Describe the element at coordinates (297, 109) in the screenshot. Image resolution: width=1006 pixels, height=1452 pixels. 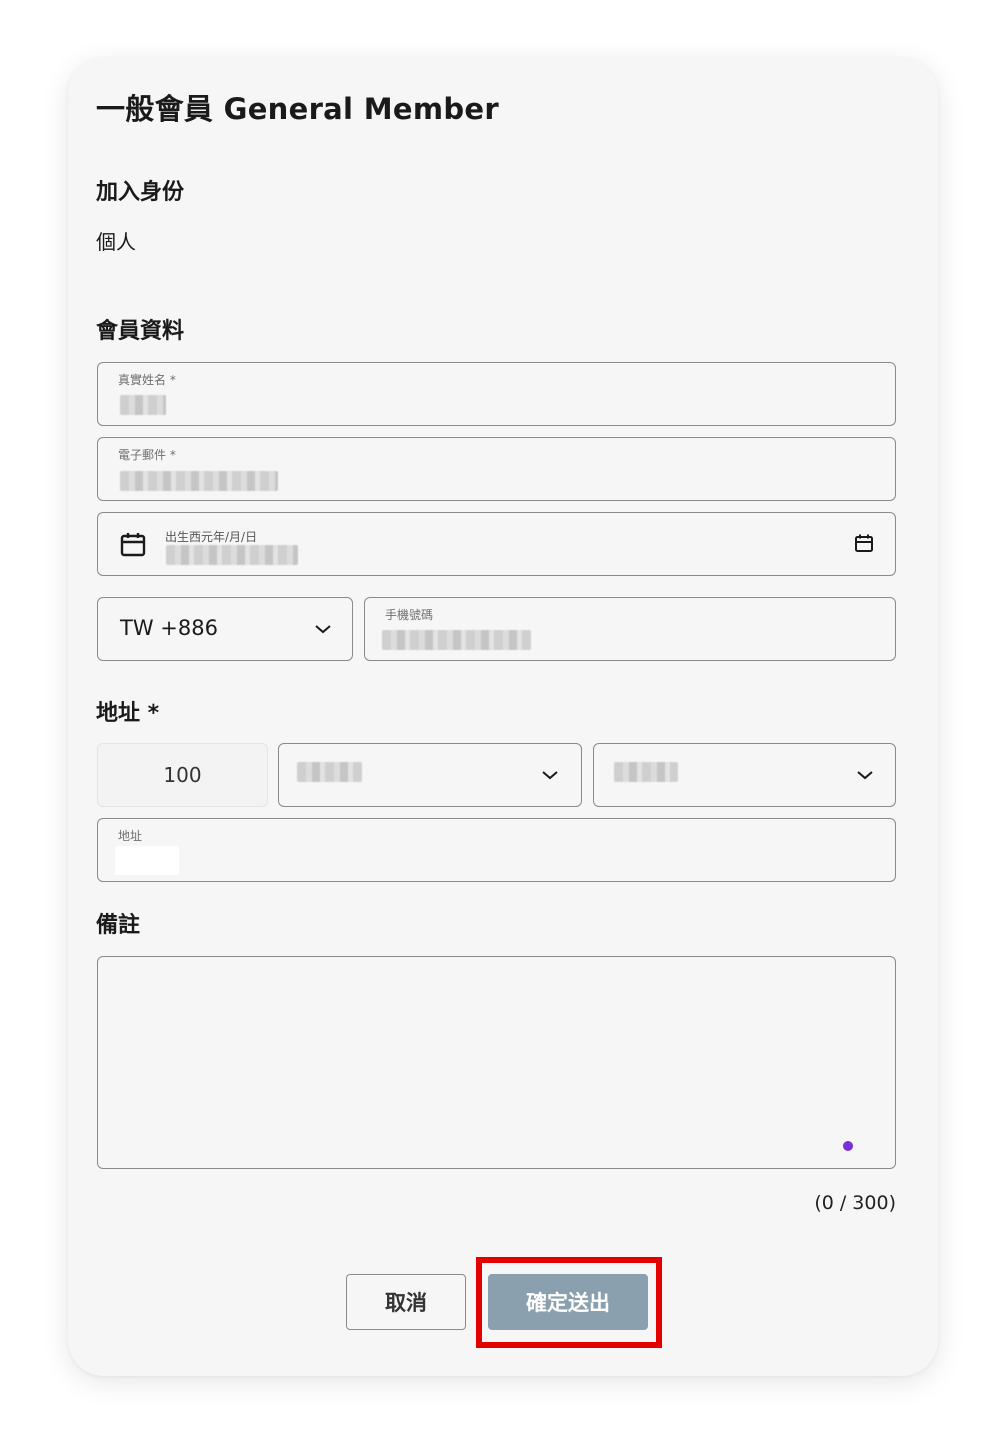
I see `form-title: 一般會員 General Member` at that location.